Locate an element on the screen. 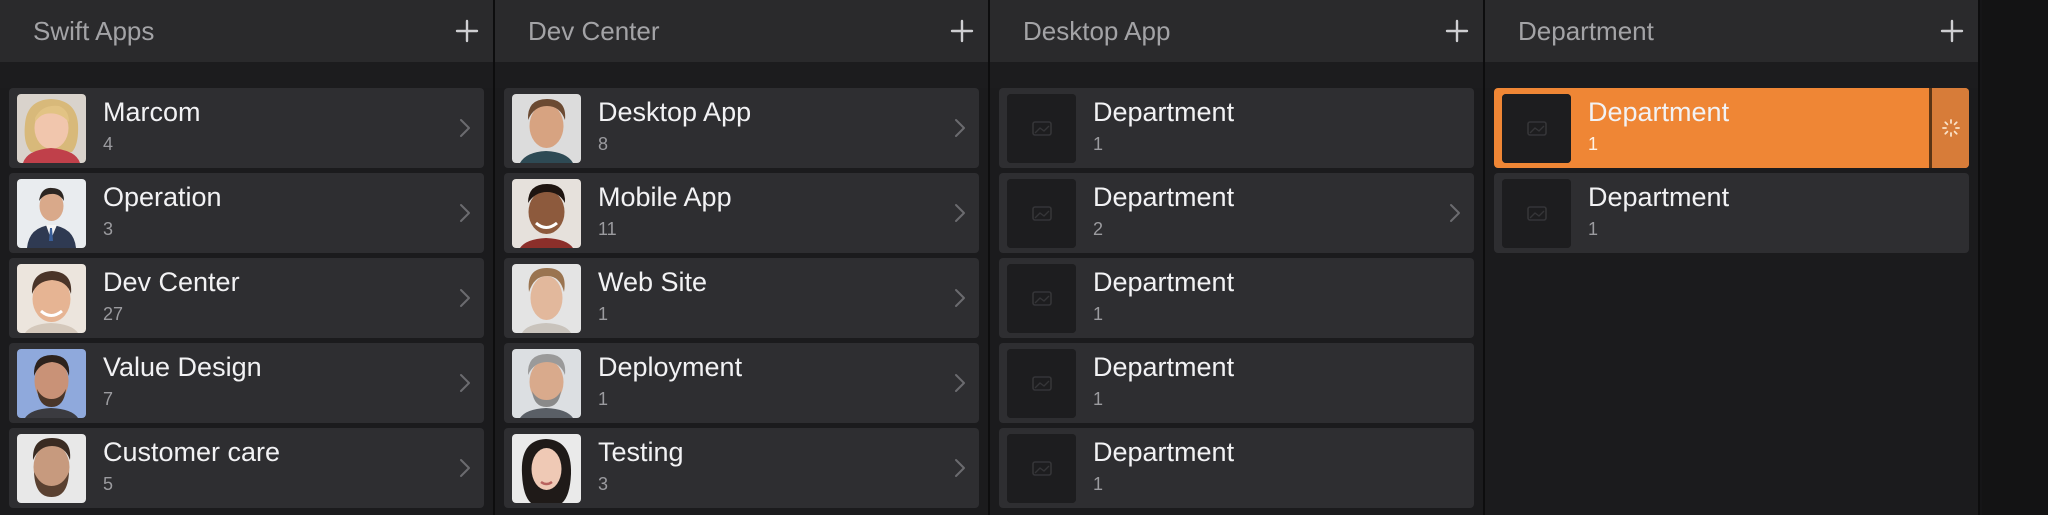 The height and width of the screenshot is (515, 2048). item-title: Desktop App is located at coordinates (675, 112).